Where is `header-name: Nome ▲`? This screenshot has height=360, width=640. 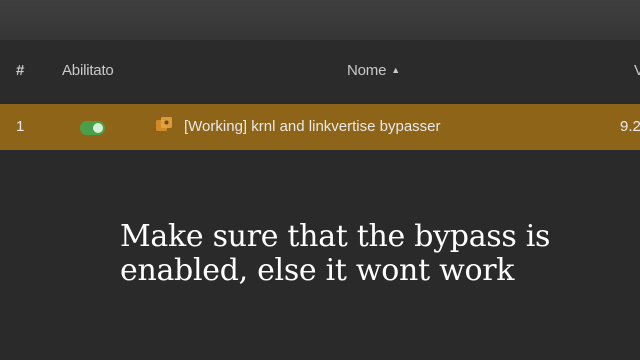 header-name: Nome ▲ is located at coordinates (373, 70).